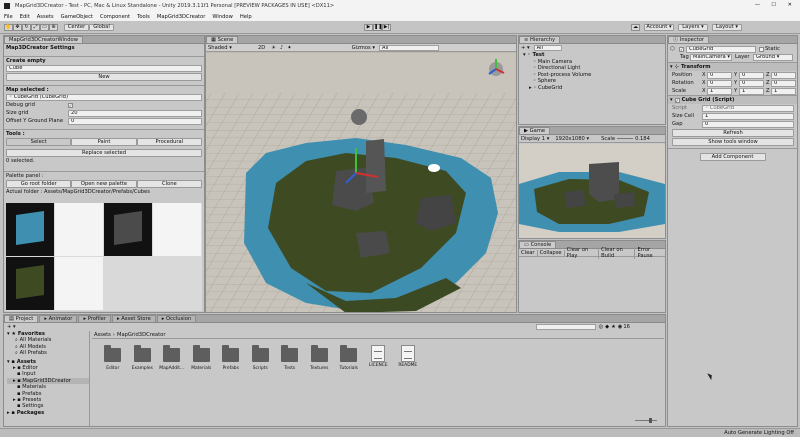  Describe the element at coordinates (76, 27) in the screenshot. I see `pivot-center-button: Center` at that location.